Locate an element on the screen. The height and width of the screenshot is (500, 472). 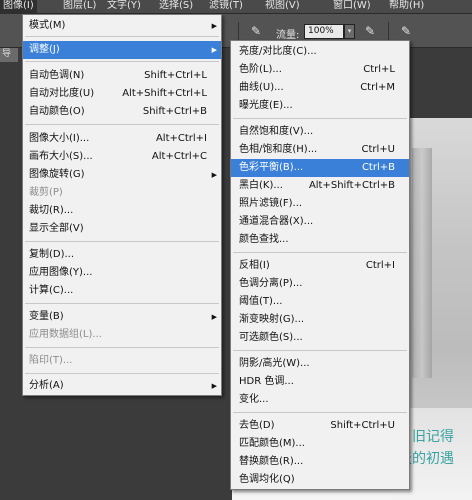
flow-dropdown-button: ▾ is located at coordinates (349, 31).